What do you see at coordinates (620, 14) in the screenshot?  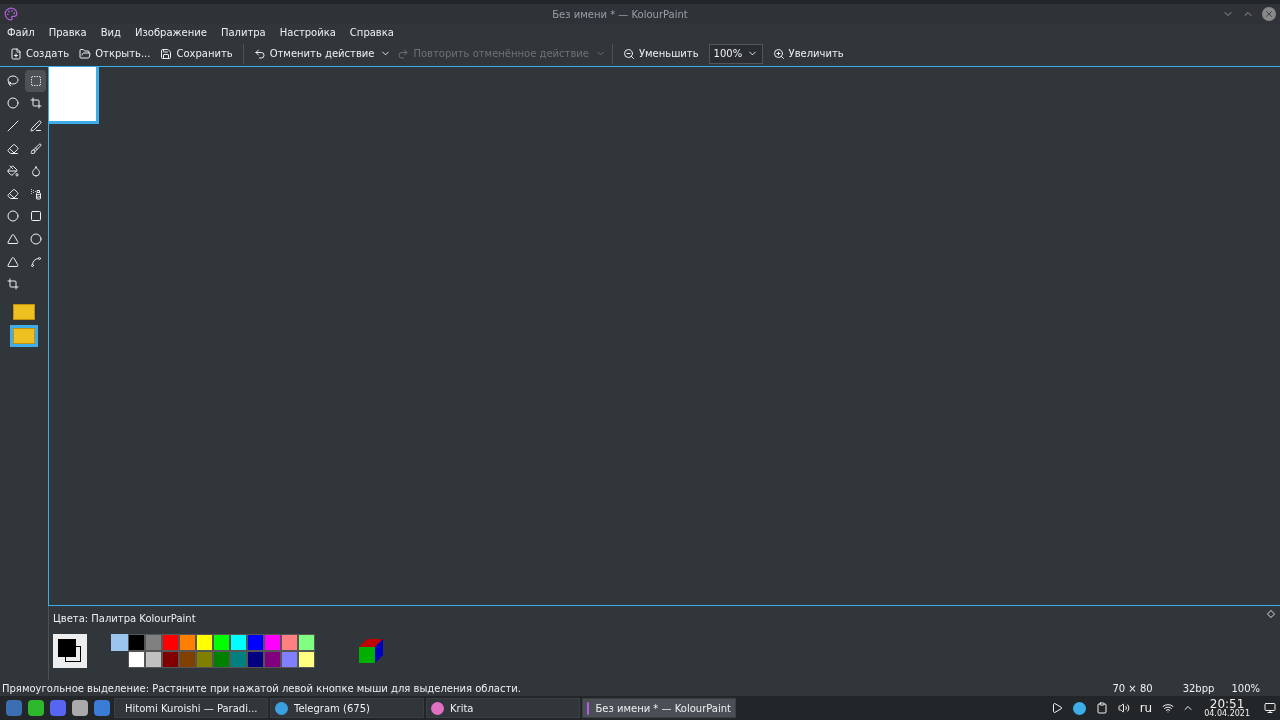 I see `window-title: Без имени * — KolourPaint` at bounding box center [620, 14].